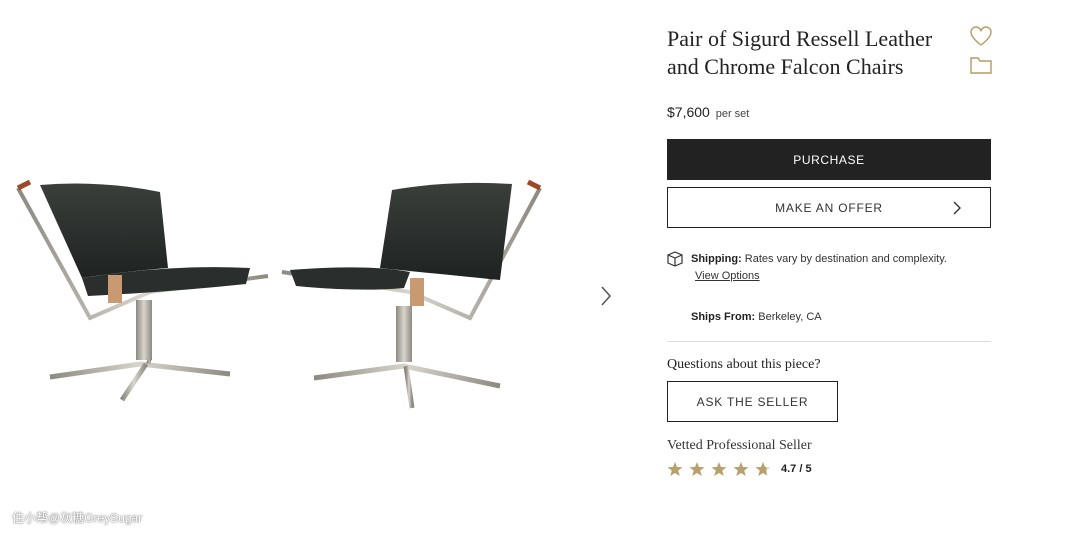 The image size is (1080, 540). What do you see at coordinates (675, 259) in the screenshot?
I see `package-icon` at bounding box center [675, 259].